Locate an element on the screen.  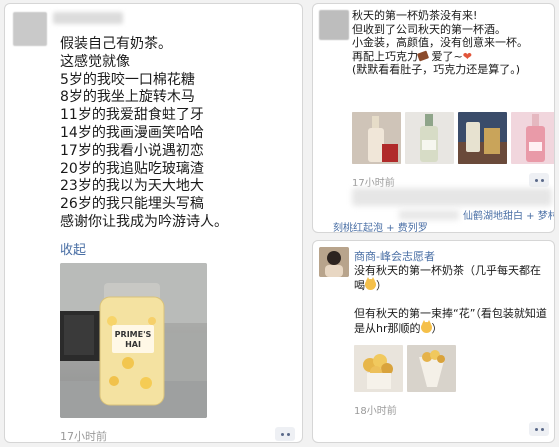
comment-text: 仙鹤湖地甜白 + 梦村 is located at coordinates (509, 216).